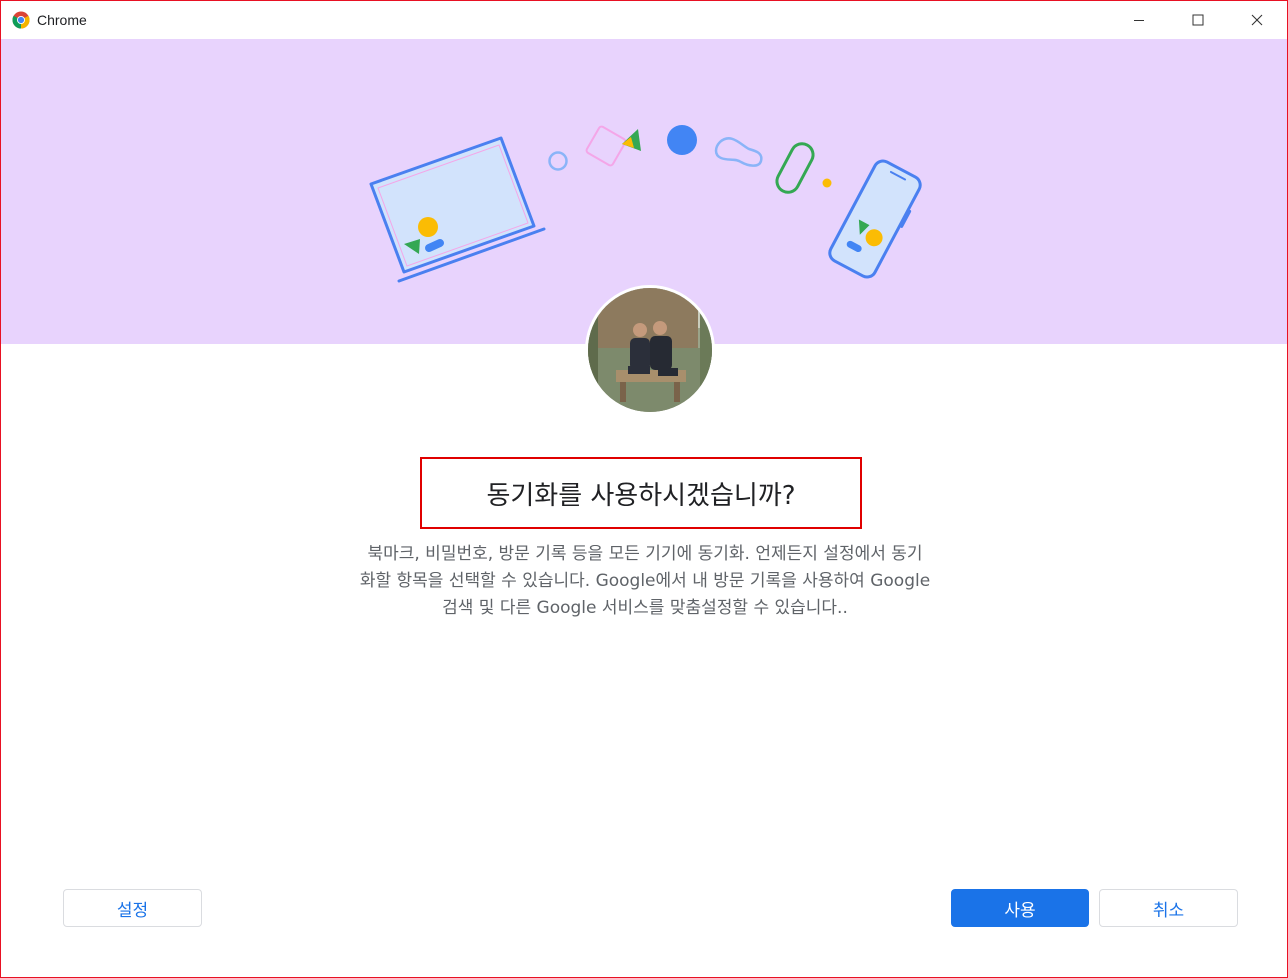  Describe the element at coordinates (644, 20) in the screenshot. I see `title-bar: Chrome` at that location.